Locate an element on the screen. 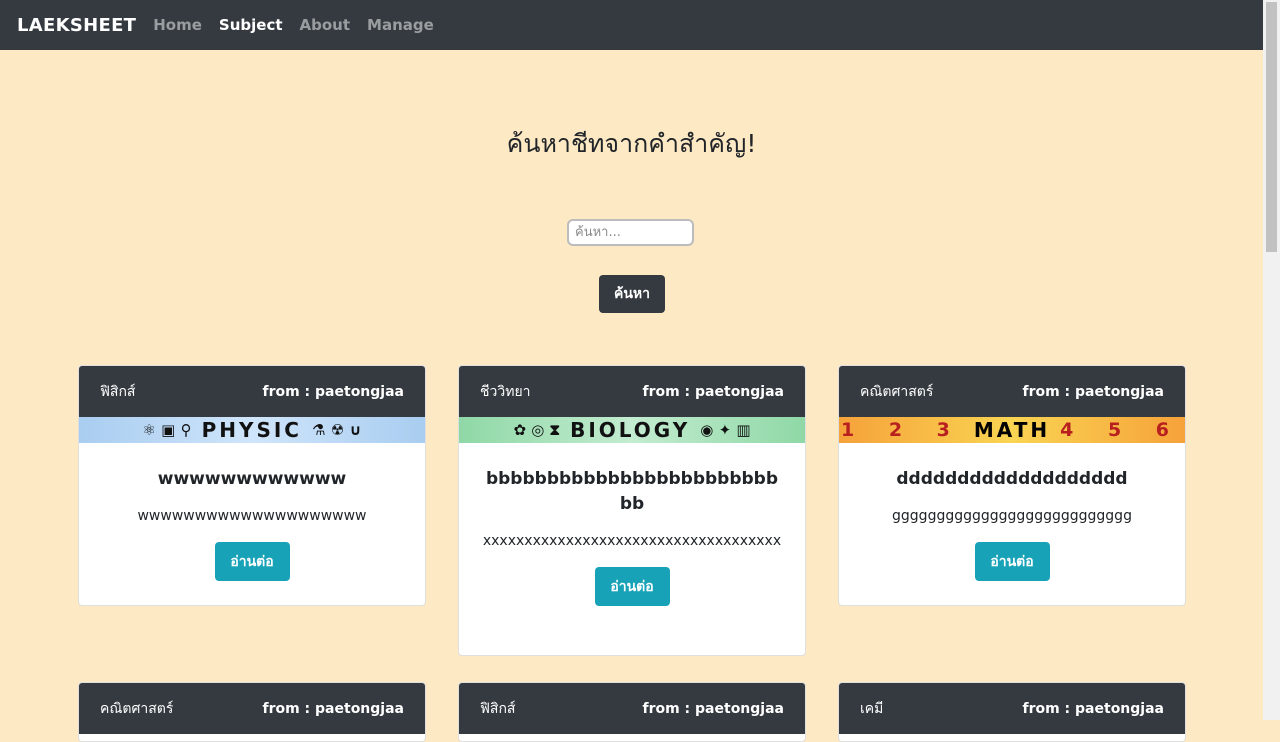 Image resolution: width=1280 pixels, height=742 pixels. card-text: xxxxxxxxxxxxxxxxxxxxxxxxxxxxxxxxxxxx is located at coordinates (632, 541).